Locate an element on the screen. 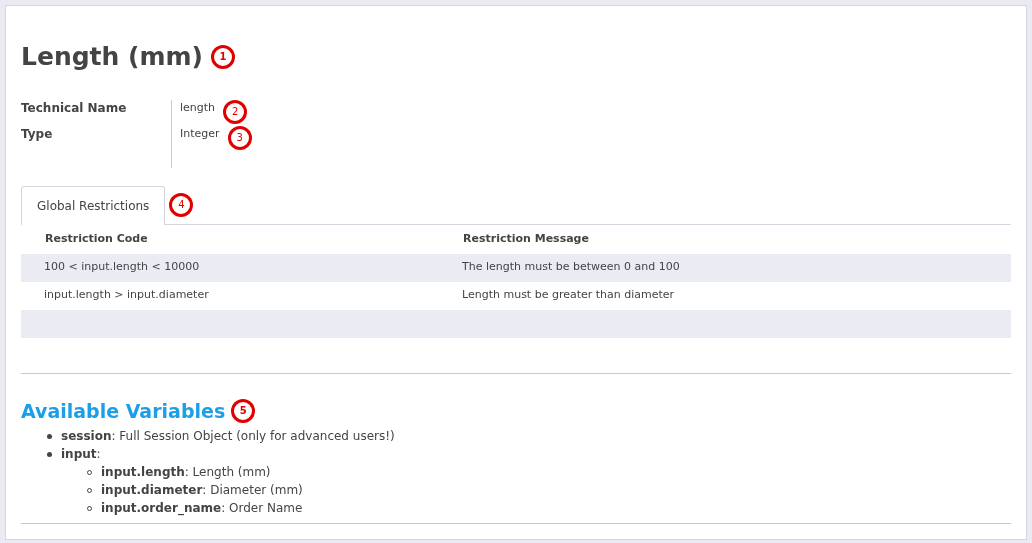 The height and width of the screenshot is (543, 1032). variable-description: input.order_name: Order Name is located at coordinates (202, 508).